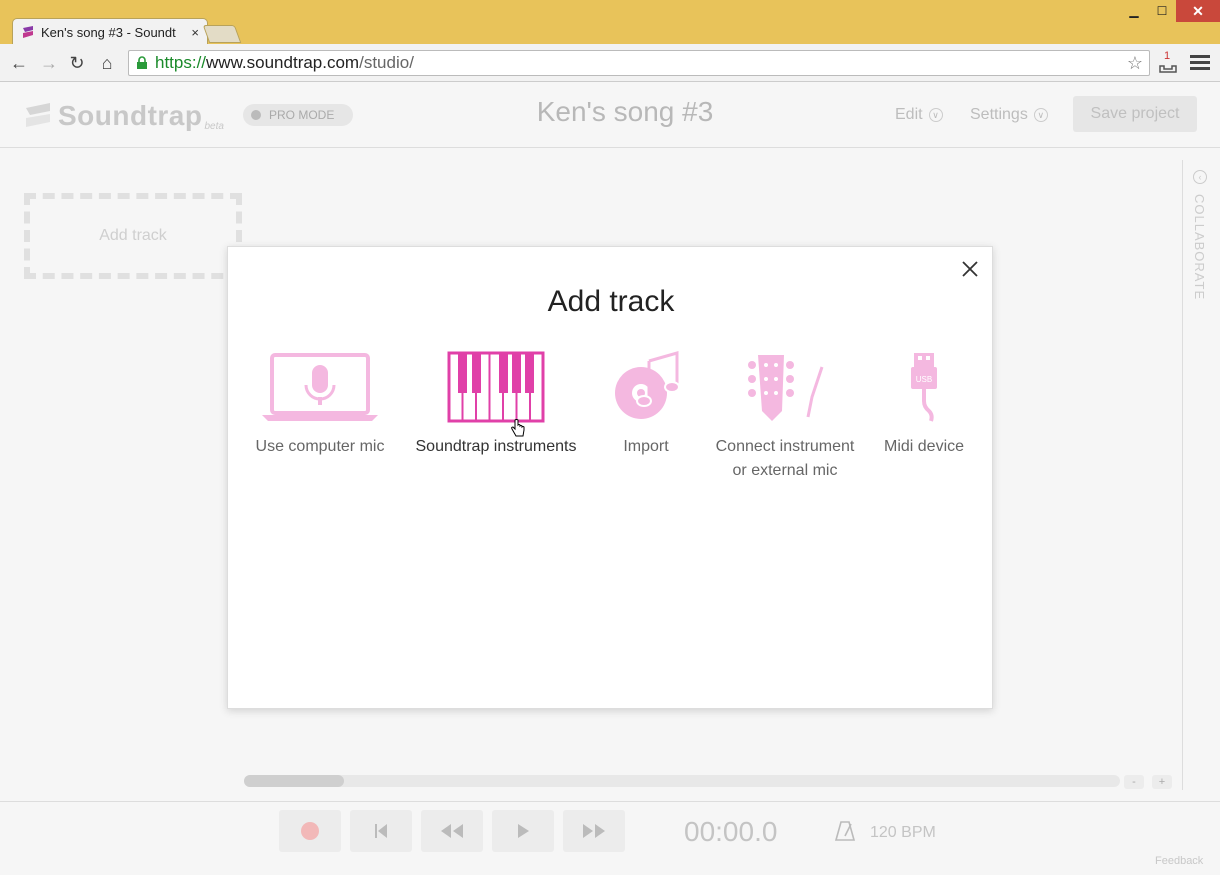  Describe the element at coordinates (294, 781) in the screenshot. I see `scrollbar-thumb` at that location.